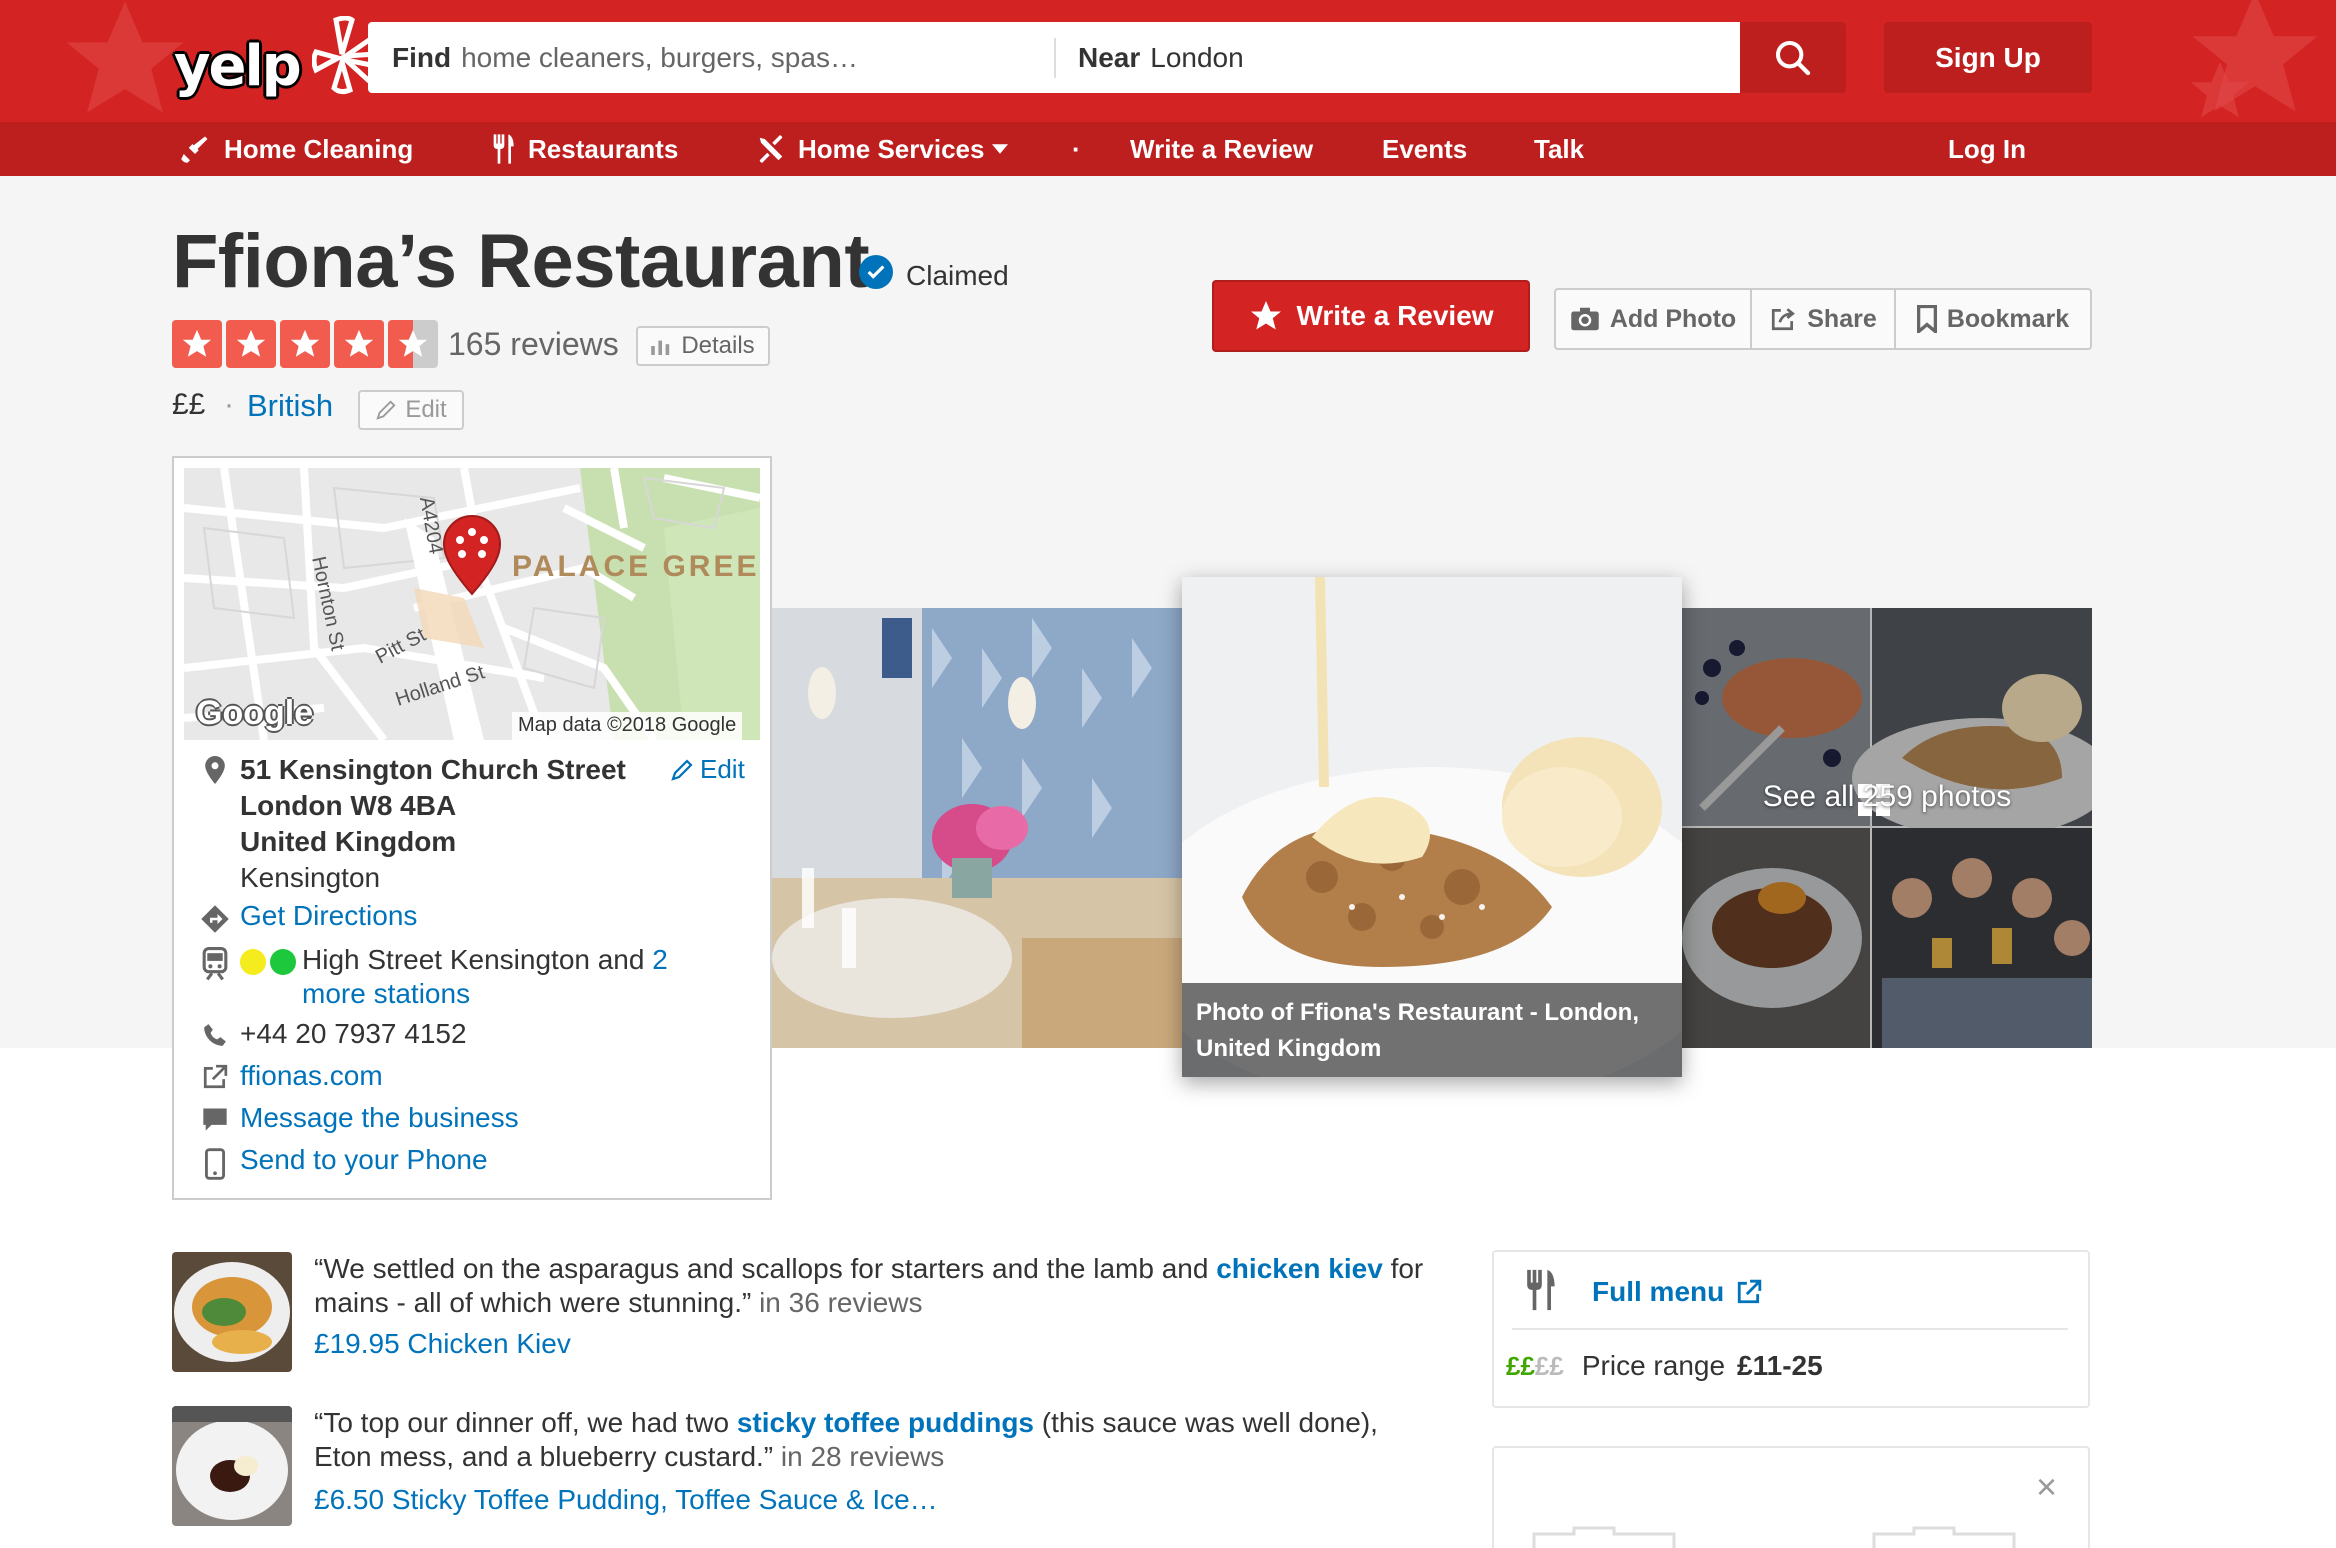 Image resolution: width=2336 pixels, height=1548 pixels. What do you see at coordinates (885, 1422) in the screenshot?
I see `review-highlight-link: sticky toffee puddings` at bounding box center [885, 1422].